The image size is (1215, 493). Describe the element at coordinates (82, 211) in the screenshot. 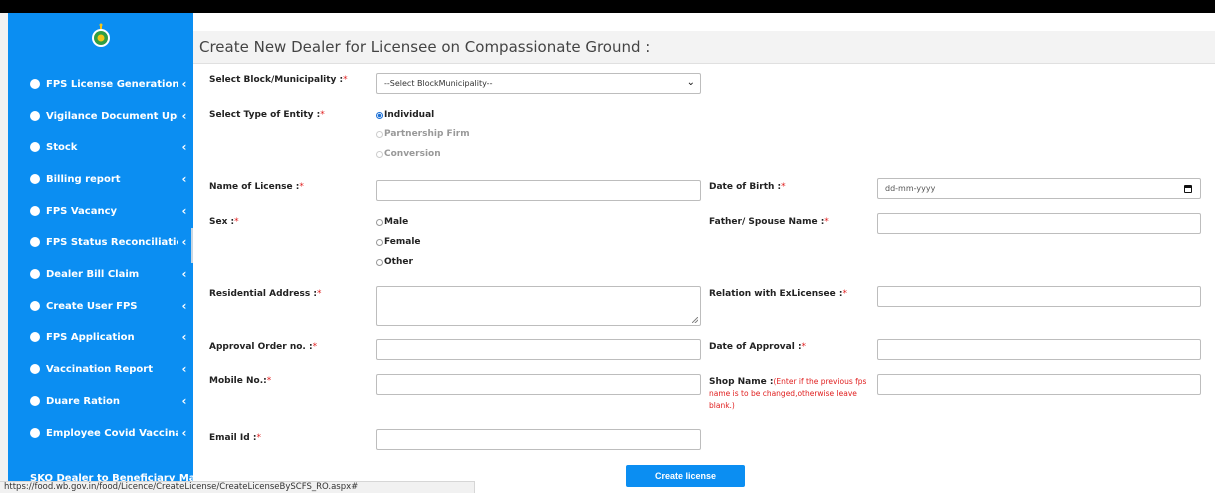

I see `sidebar-item-label: FPS Vacancy` at that location.